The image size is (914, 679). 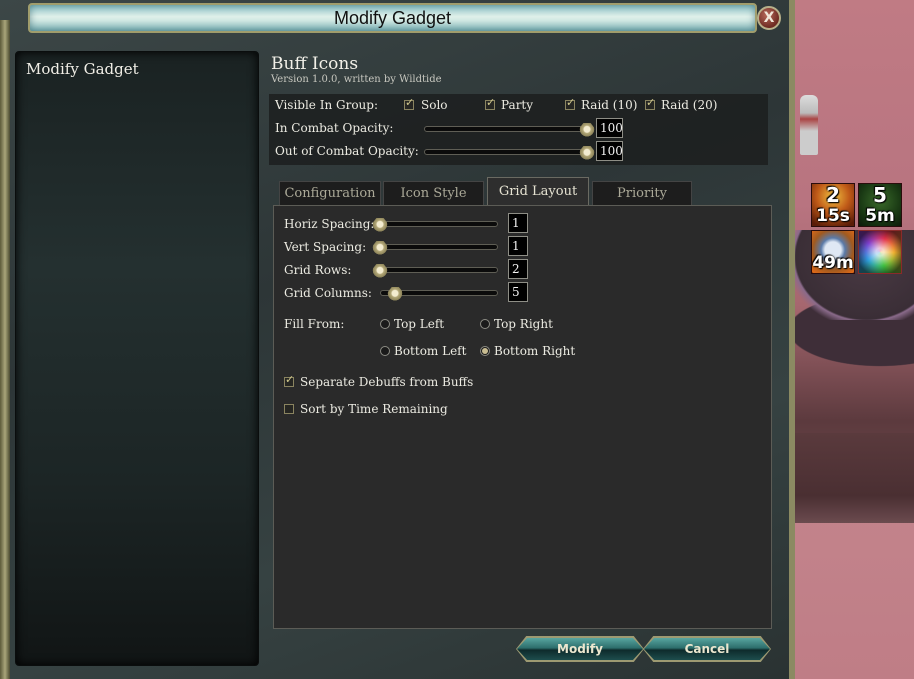 What do you see at coordinates (385, 351) in the screenshot?
I see `fill-bottom-left-radio` at bounding box center [385, 351].